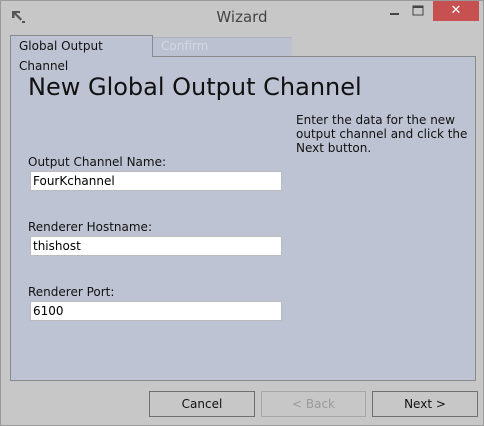  Describe the element at coordinates (394, 11) in the screenshot. I see `minimize-icon` at that location.